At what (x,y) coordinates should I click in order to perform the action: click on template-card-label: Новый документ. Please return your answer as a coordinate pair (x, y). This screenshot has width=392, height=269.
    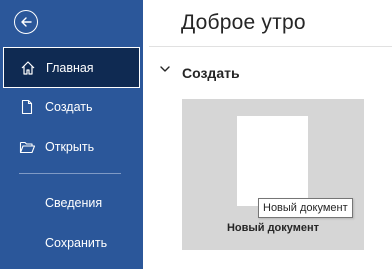
    Looking at the image, I should click on (273, 228).